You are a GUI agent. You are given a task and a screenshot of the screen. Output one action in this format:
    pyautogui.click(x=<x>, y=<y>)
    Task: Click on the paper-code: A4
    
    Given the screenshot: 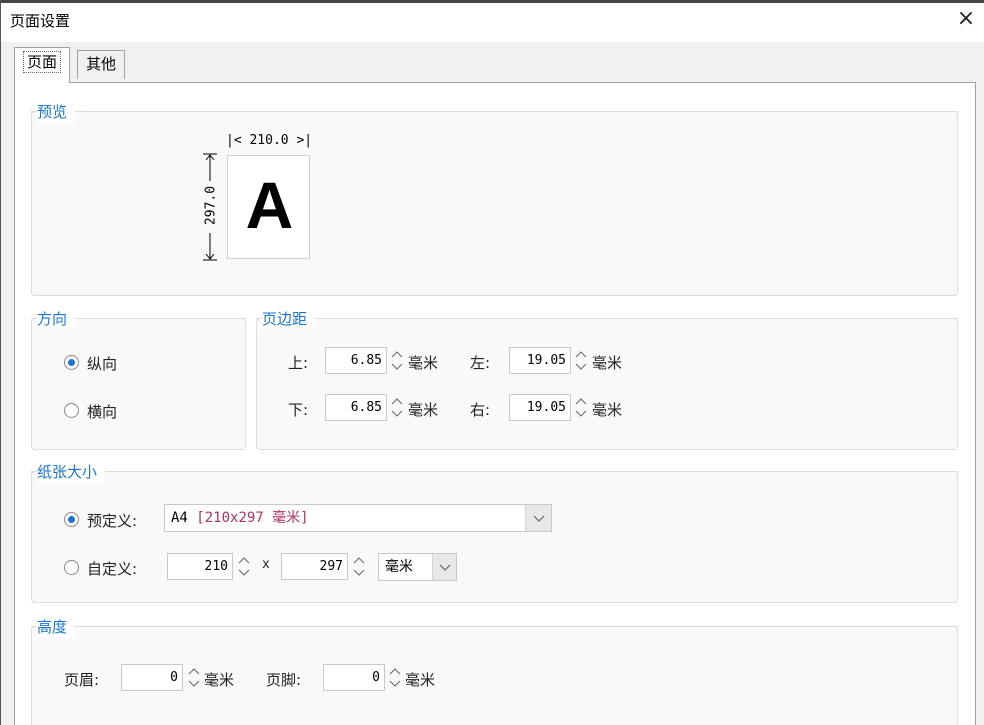 What is the action you would take?
    pyautogui.click(x=179, y=518)
    